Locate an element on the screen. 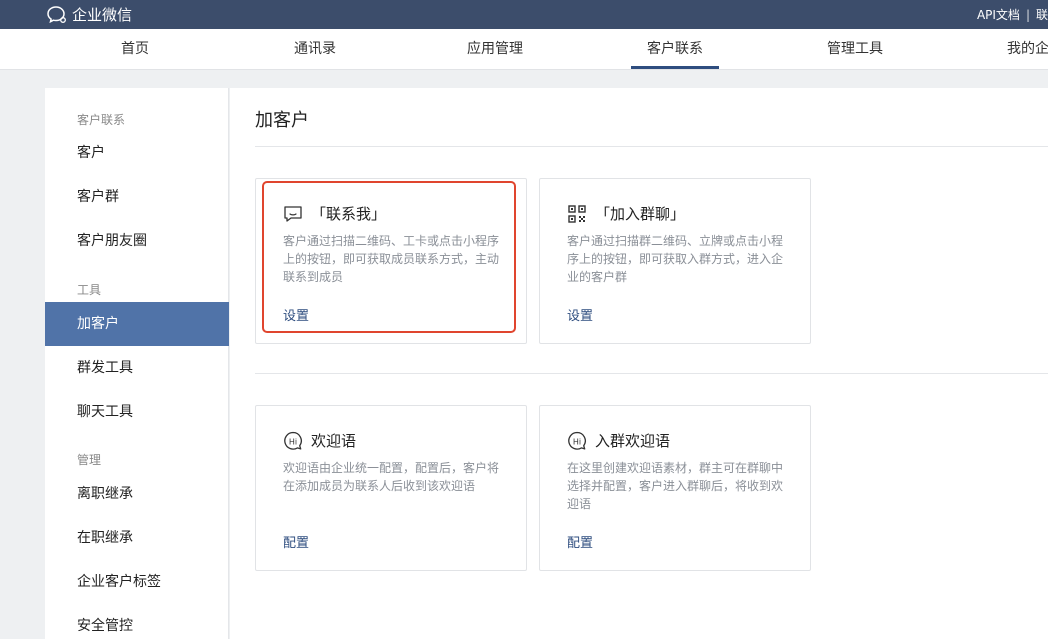 Image resolution: width=1048 pixels, height=639 pixels. top-links: API文档 | 联 is located at coordinates (1012, 14).